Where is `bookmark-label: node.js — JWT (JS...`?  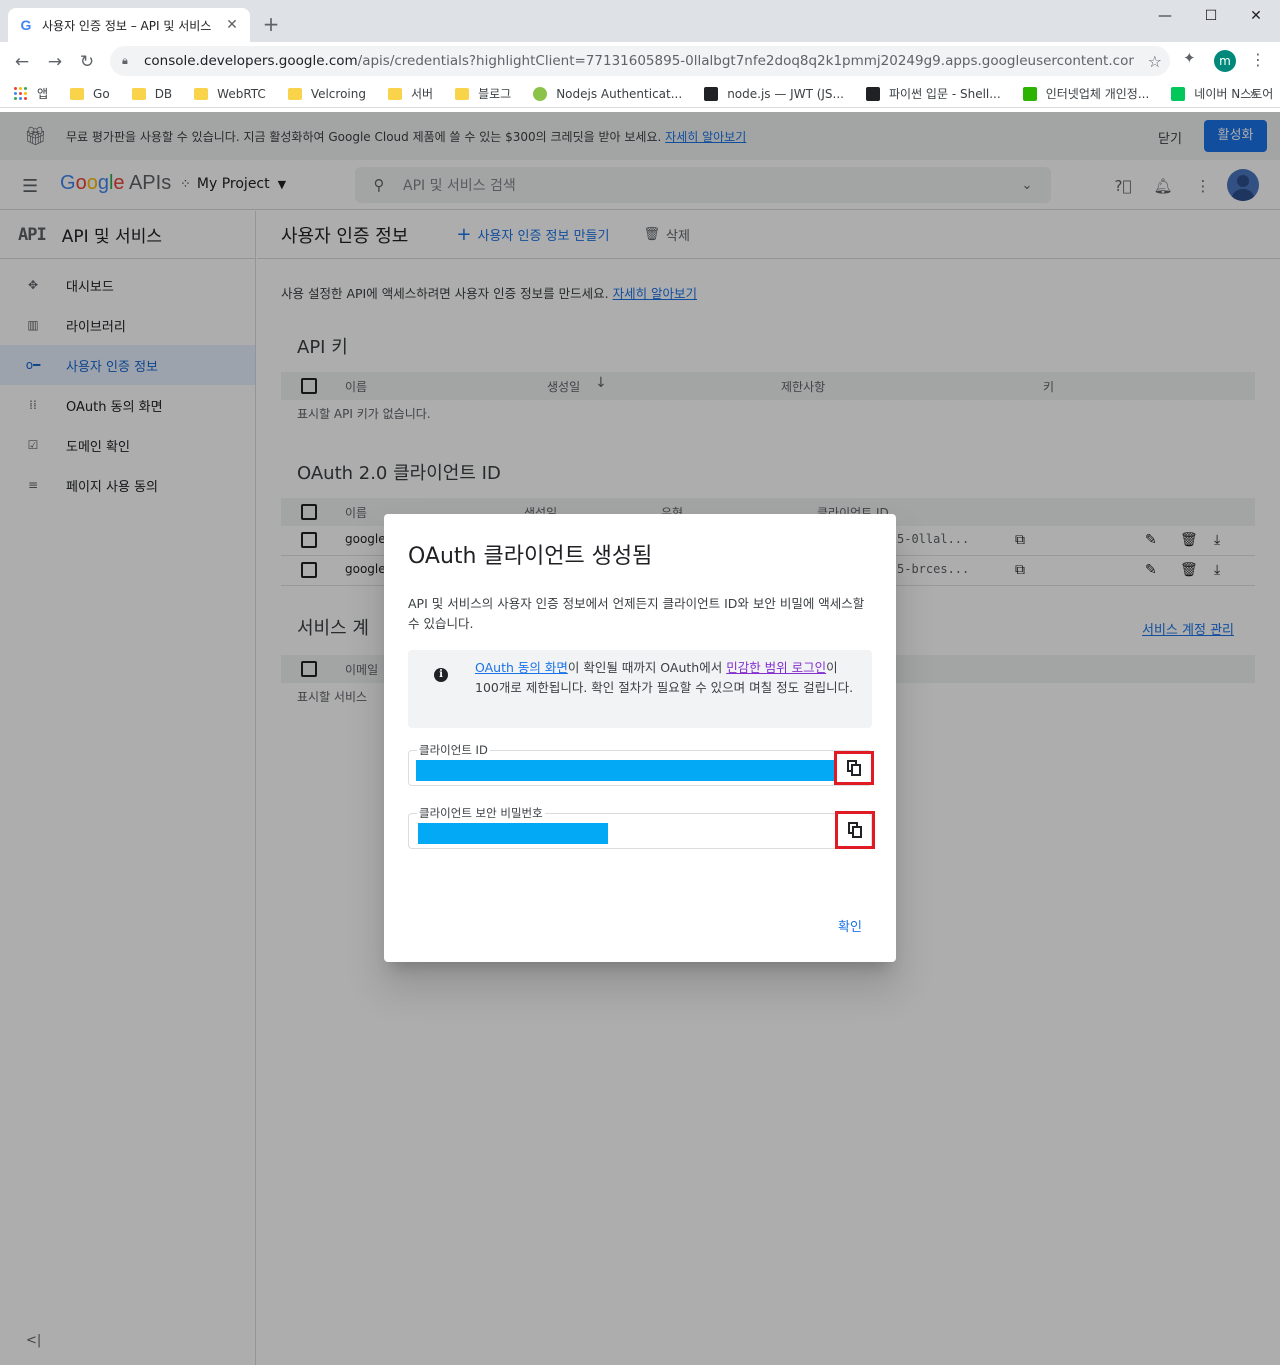
bookmark-label: node.js — JWT (JS... is located at coordinates (785, 93).